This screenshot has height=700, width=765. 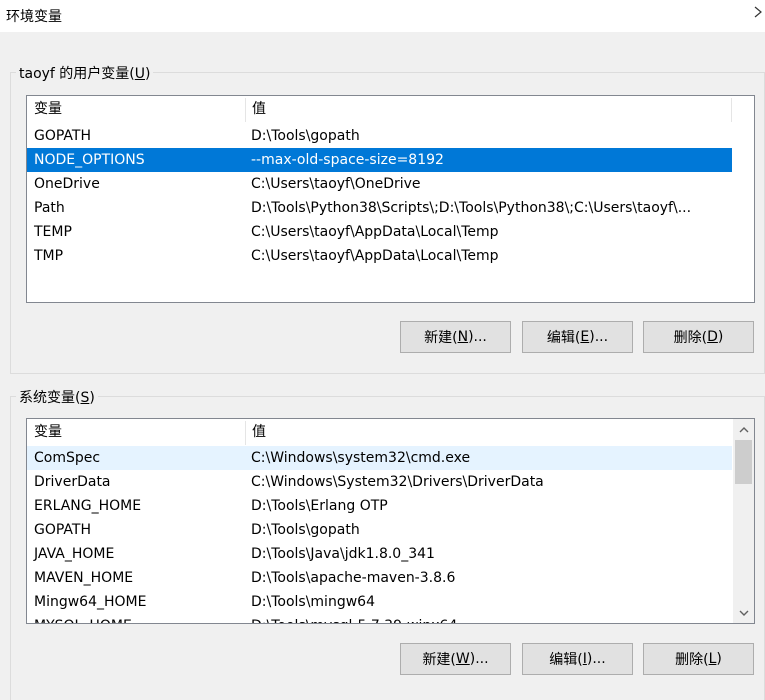 I want to click on variable-name: ComSpec, so click(x=67, y=458).